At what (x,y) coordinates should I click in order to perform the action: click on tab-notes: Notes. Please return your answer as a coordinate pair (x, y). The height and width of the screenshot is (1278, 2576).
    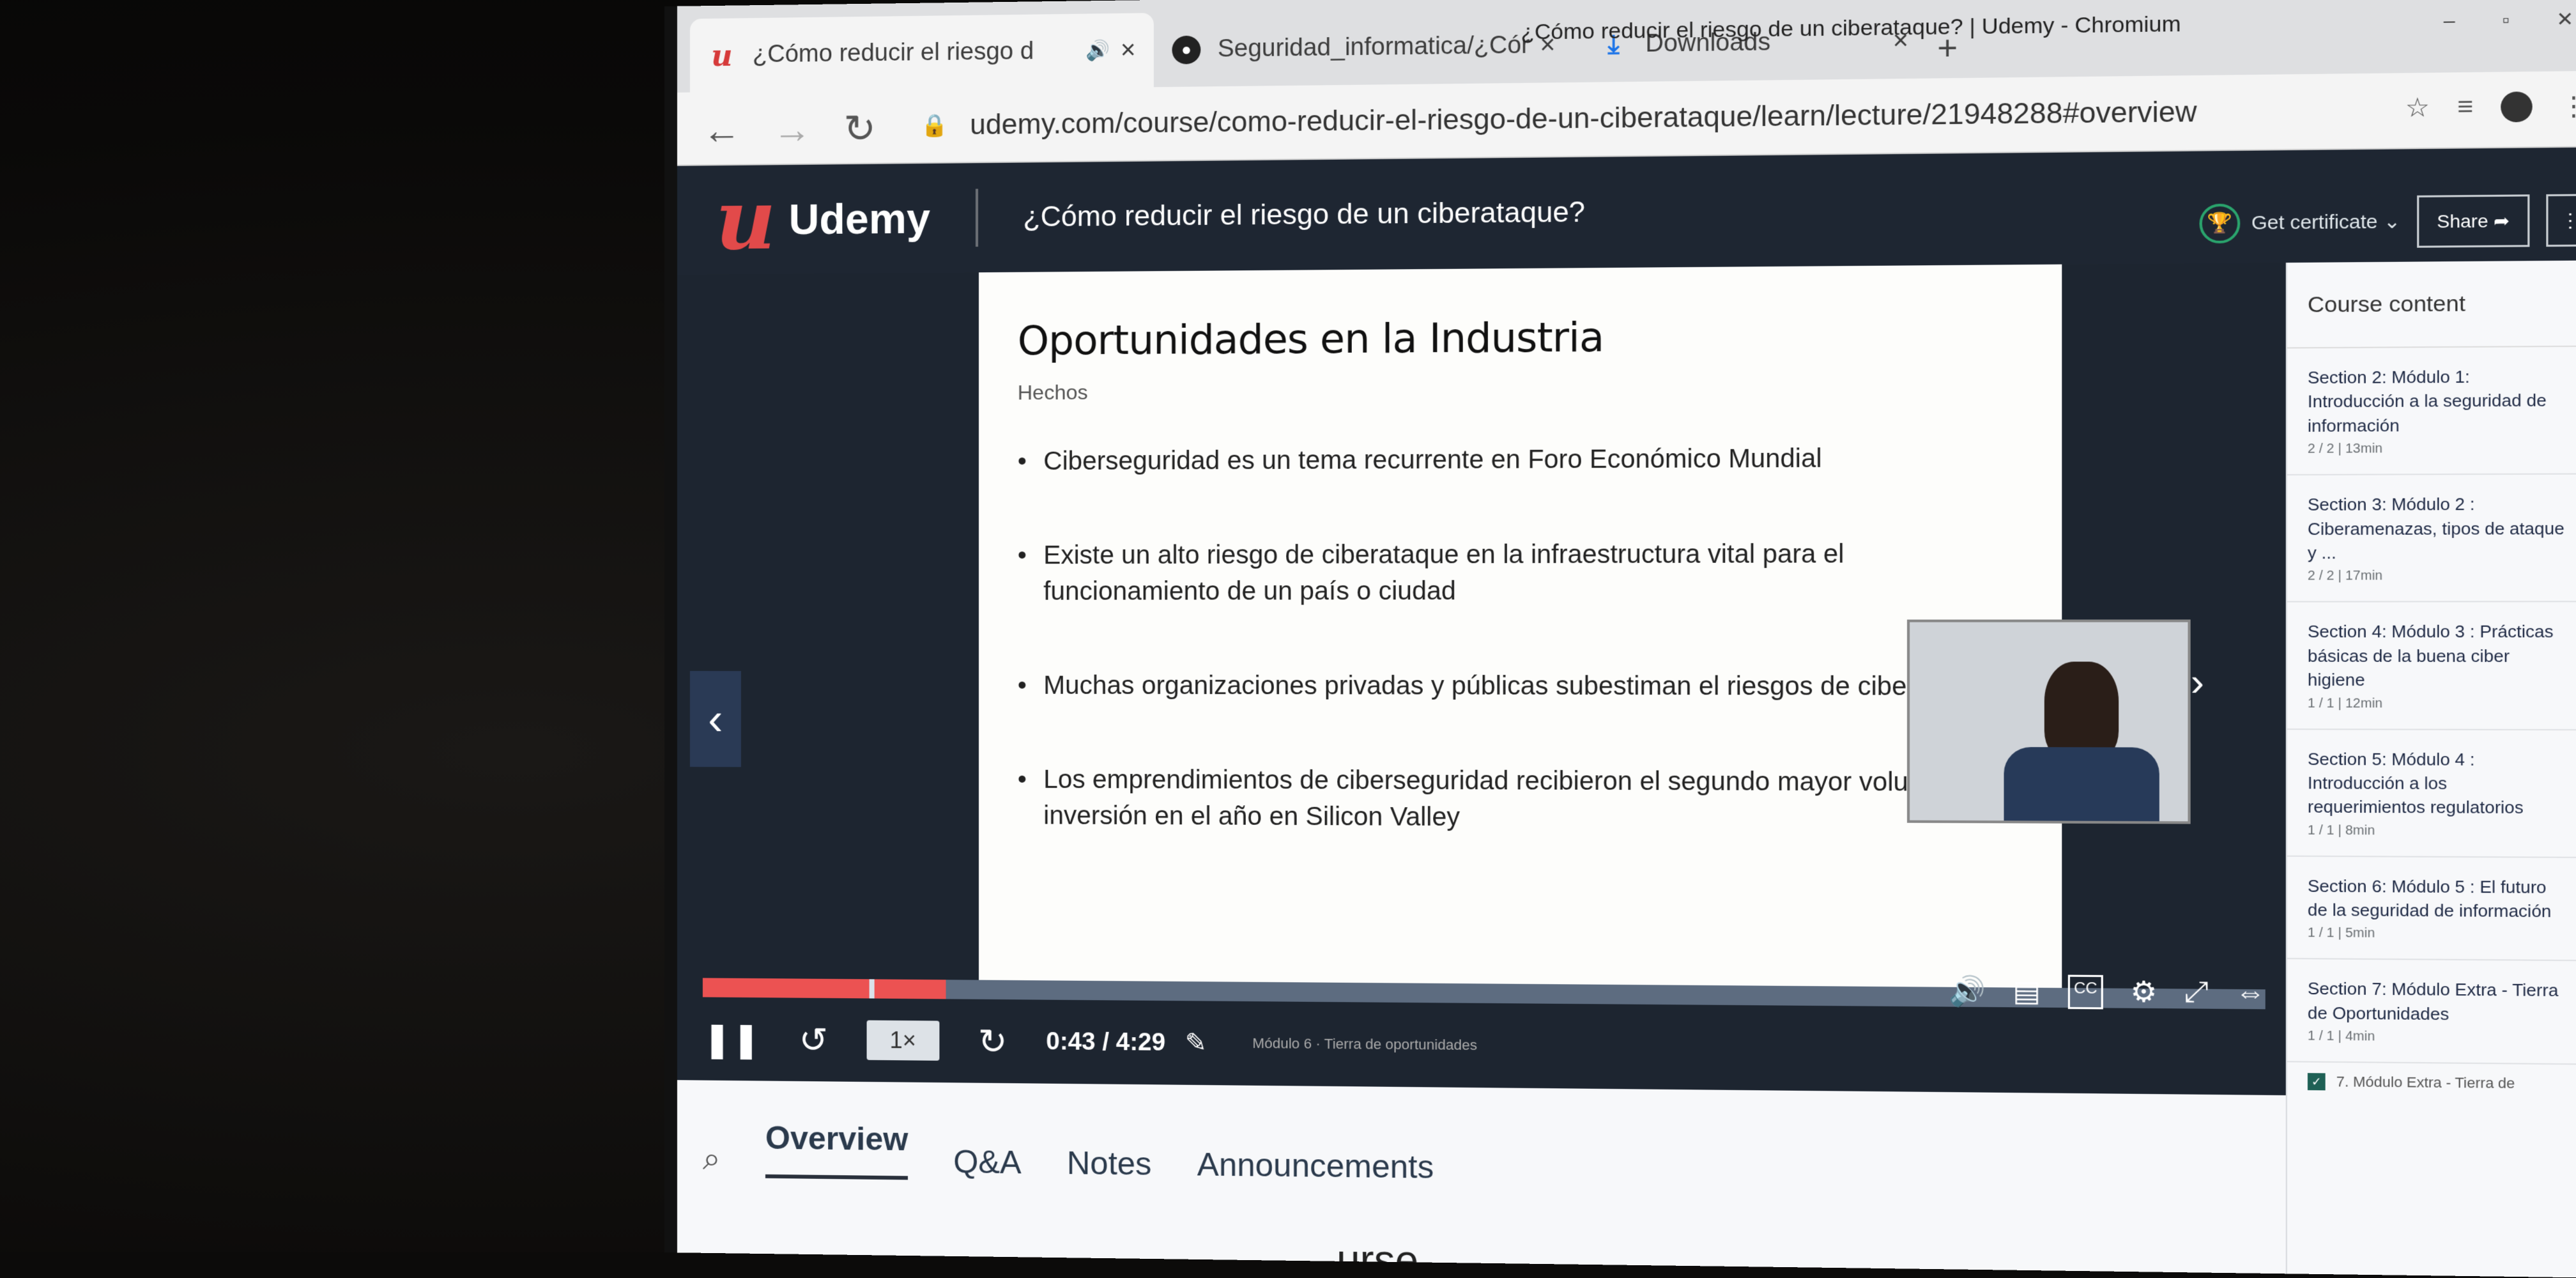
    Looking at the image, I should click on (1109, 1163).